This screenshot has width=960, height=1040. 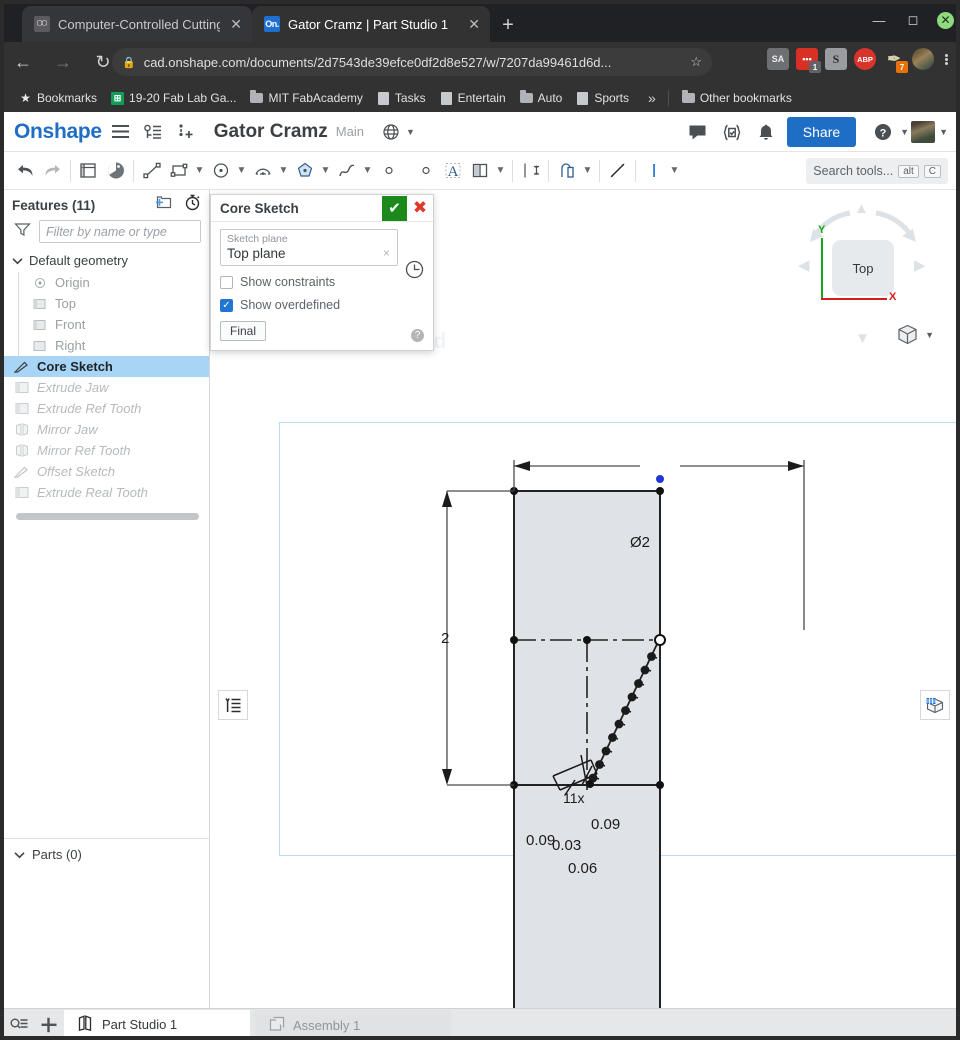 What do you see at coordinates (199, 170) in the screenshot?
I see `rectangle-chevron-down-icon: ▼` at bounding box center [199, 170].